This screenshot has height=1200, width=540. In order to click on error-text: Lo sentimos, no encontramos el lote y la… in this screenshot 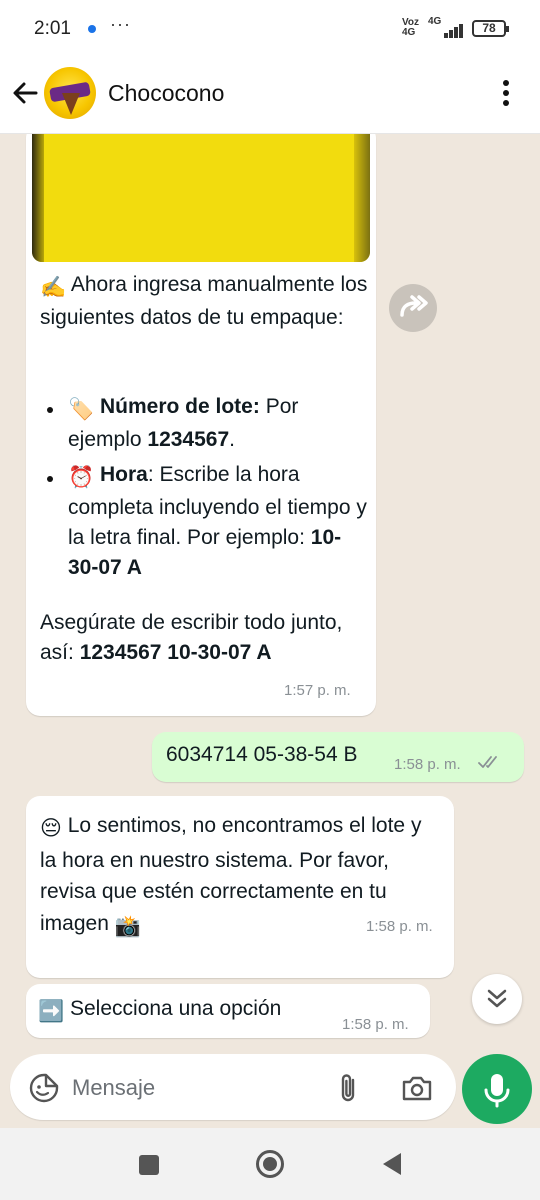, I will do `click(231, 874)`.